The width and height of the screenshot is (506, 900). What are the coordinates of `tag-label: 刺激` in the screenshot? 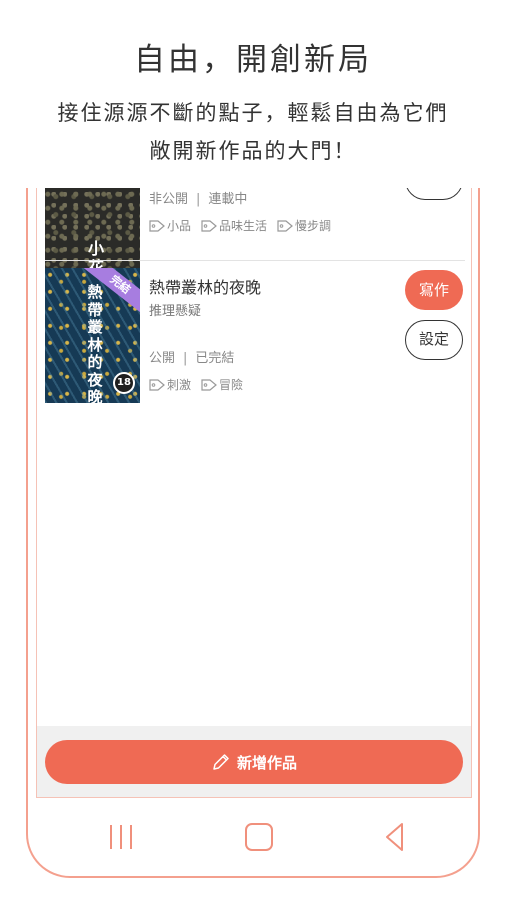 It's located at (179, 385).